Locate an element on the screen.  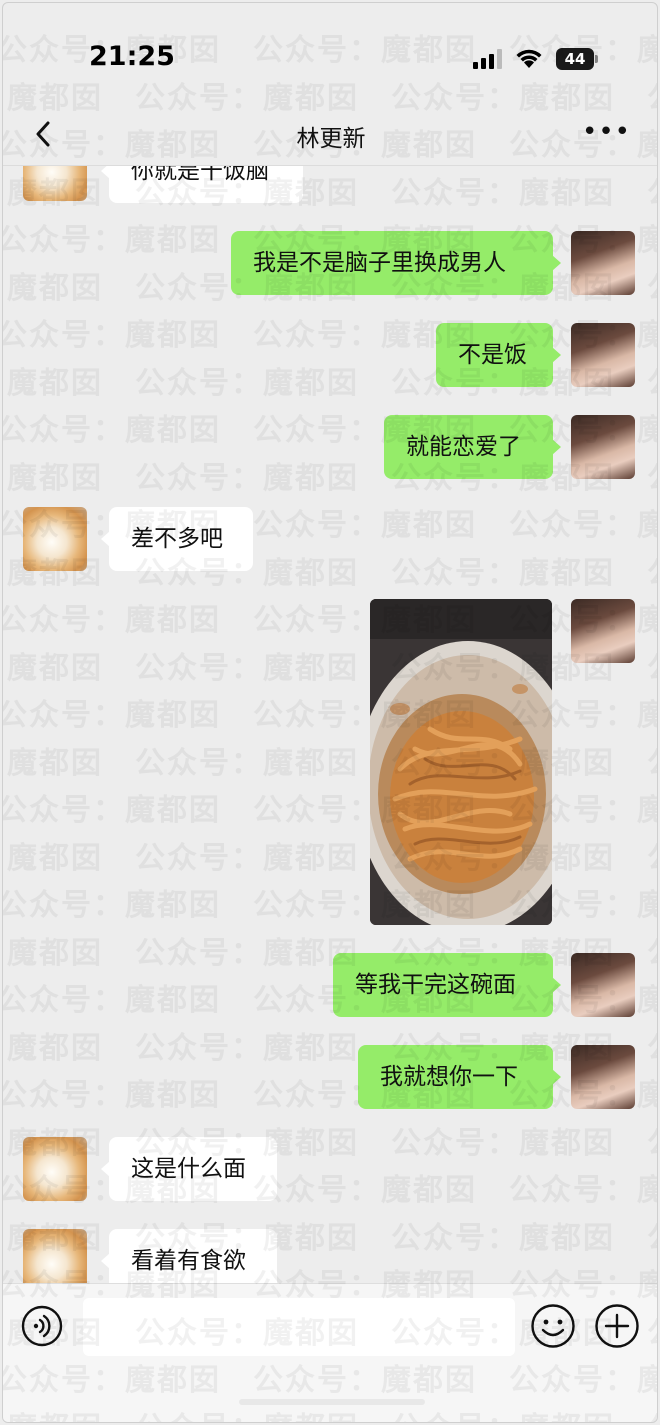
more-icon: ••• is located at coordinates (606, 132).